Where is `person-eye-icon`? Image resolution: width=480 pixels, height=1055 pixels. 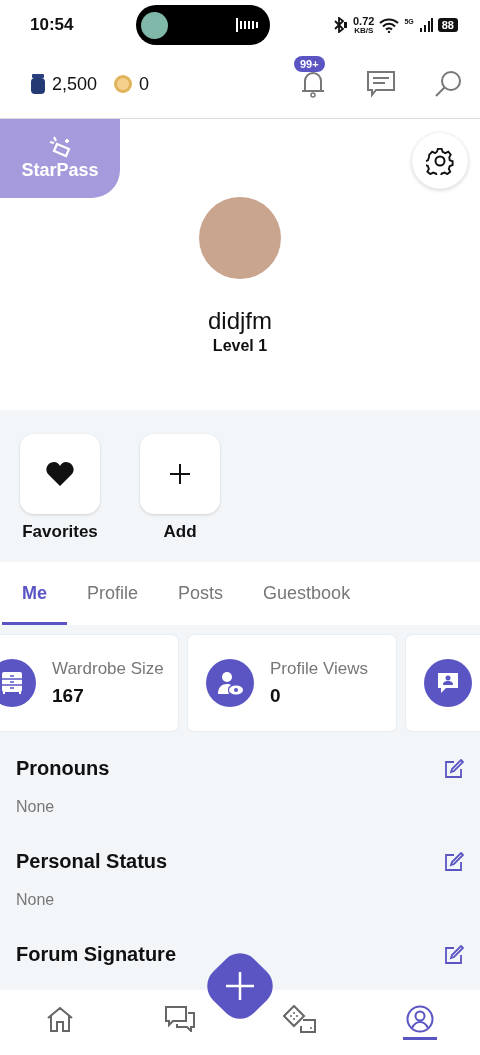 person-eye-icon is located at coordinates (230, 683).